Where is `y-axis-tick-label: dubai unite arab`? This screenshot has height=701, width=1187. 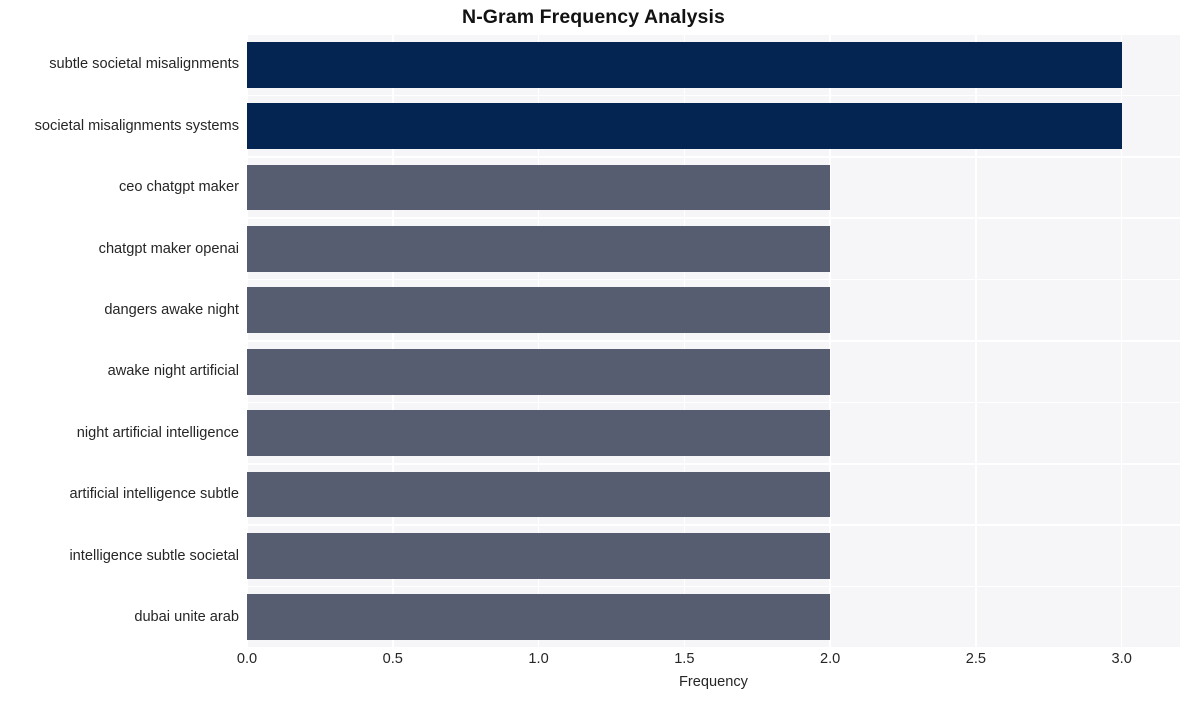
y-axis-tick-label: dubai unite arab is located at coordinates (186, 617).